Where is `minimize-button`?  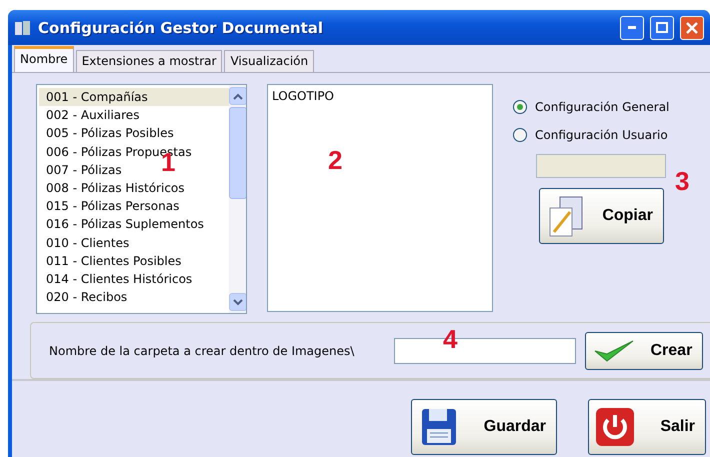 minimize-button is located at coordinates (632, 28).